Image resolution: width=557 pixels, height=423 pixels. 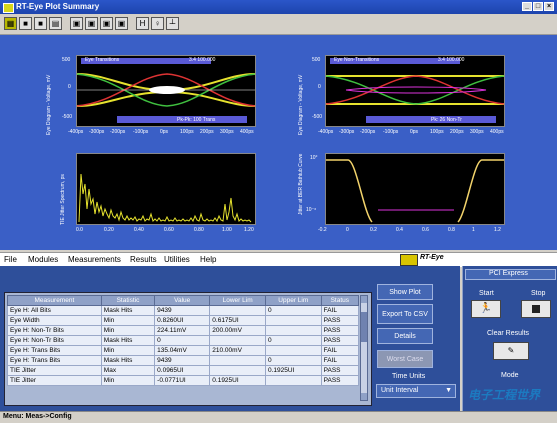 What do you see at coordinates (76, 23) in the screenshot?
I see `layout-1-icon: ▣` at bounding box center [76, 23].